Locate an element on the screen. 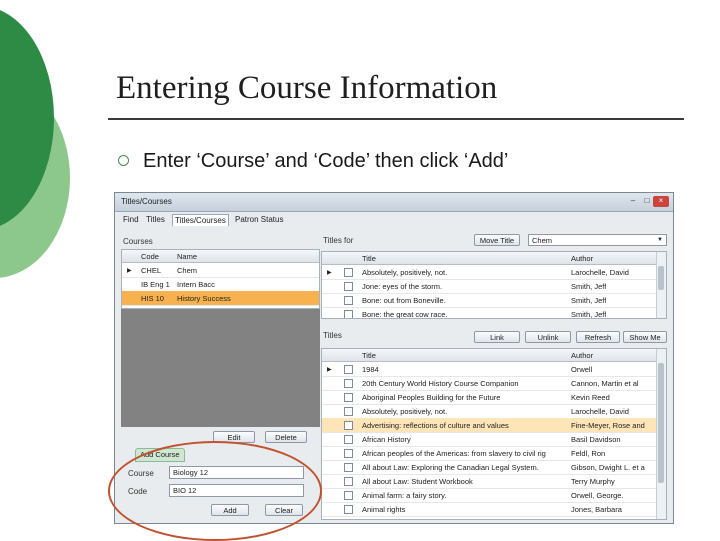  menu-find: Find is located at coordinates (131, 219).